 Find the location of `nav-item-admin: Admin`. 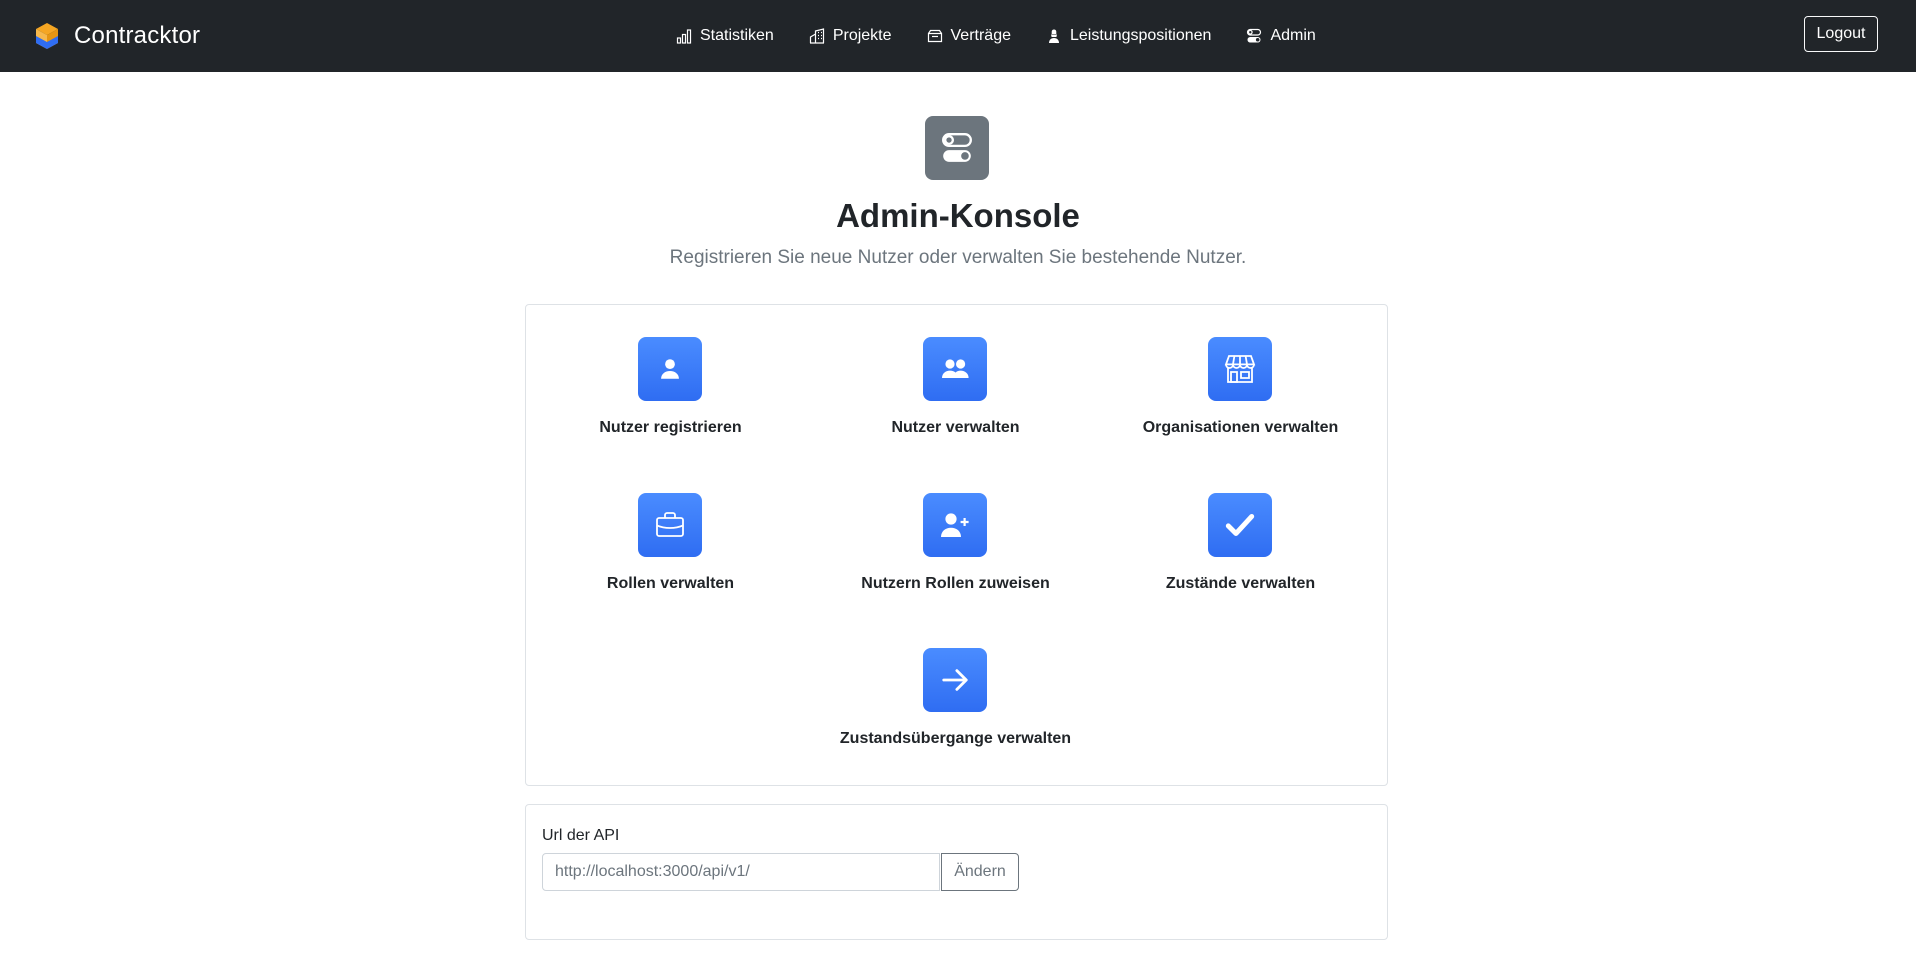

nav-item-admin: Admin is located at coordinates (1281, 36).